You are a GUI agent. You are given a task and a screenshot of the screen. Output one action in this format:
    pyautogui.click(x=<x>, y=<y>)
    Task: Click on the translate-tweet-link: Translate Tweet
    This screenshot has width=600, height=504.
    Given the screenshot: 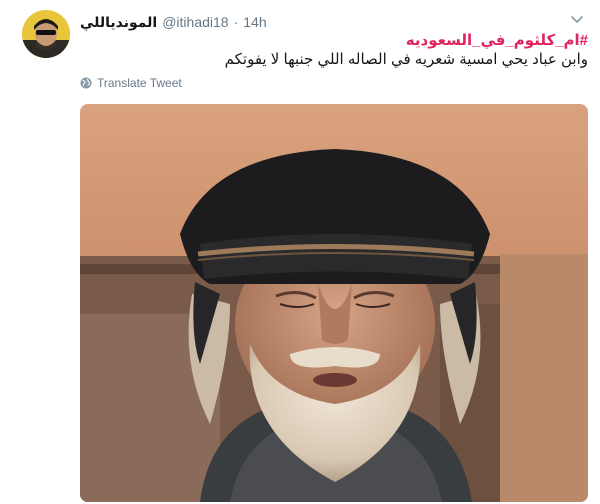 What is the action you would take?
    pyautogui.click(x=131, y=83)
    